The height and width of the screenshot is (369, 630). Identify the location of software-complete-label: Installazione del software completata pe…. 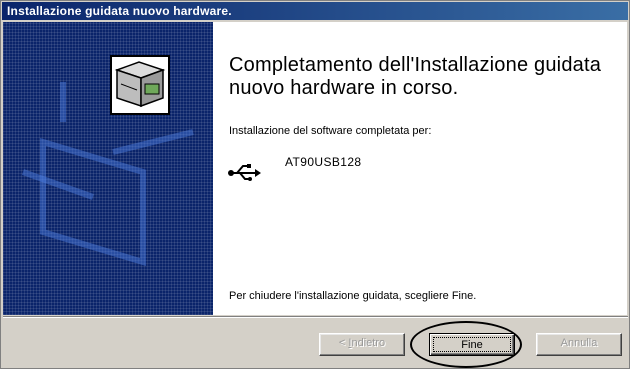
(330, 131).